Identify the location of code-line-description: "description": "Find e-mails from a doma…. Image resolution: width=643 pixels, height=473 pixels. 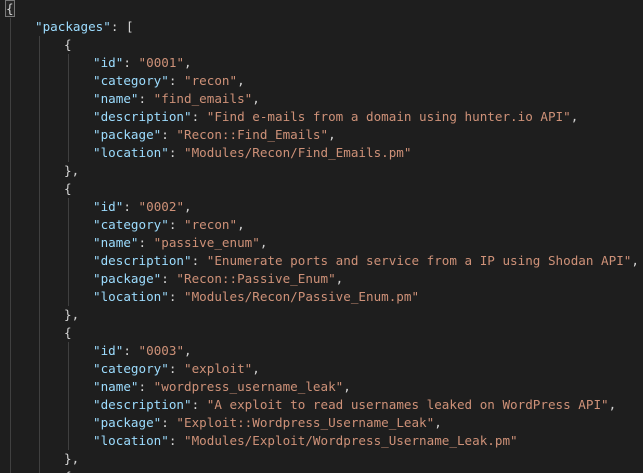
(335, 117).